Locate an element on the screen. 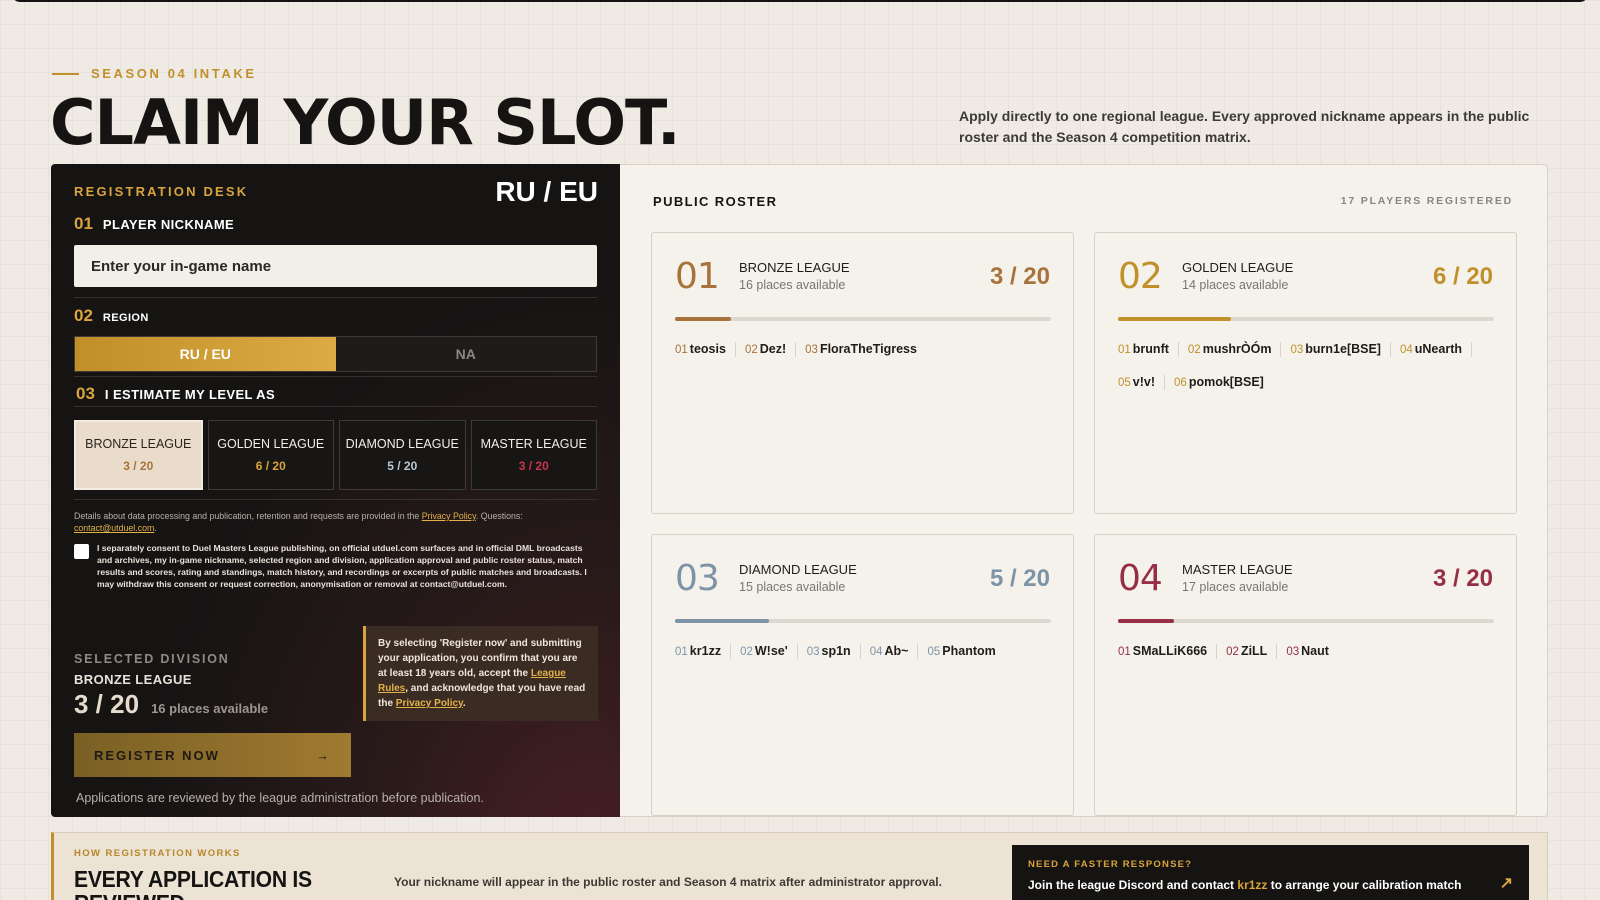 This screenshot has height=900, width=1600. level-option-bronze: BRONZE LEAGUE 3 / 20 is located at coordinates (138, 455).